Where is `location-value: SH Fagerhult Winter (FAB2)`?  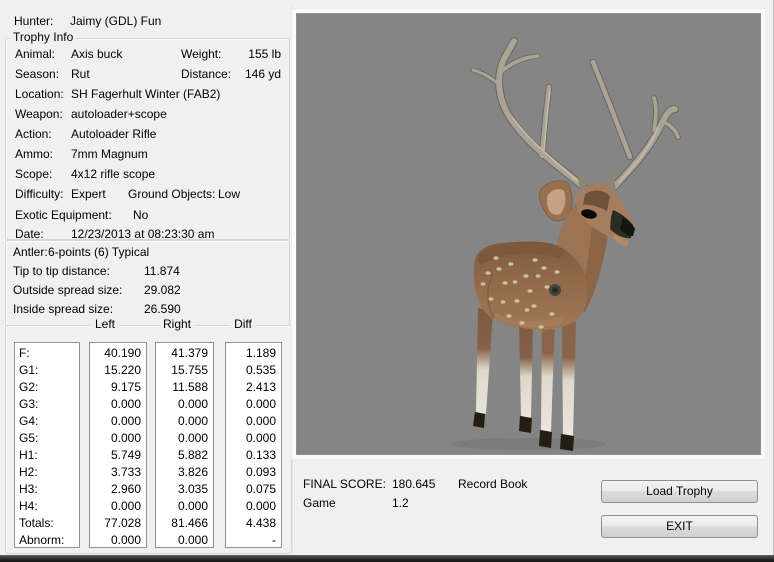
location-value: SH Fagerhult Winter (FAB2) is located at coordinates (146, 94).